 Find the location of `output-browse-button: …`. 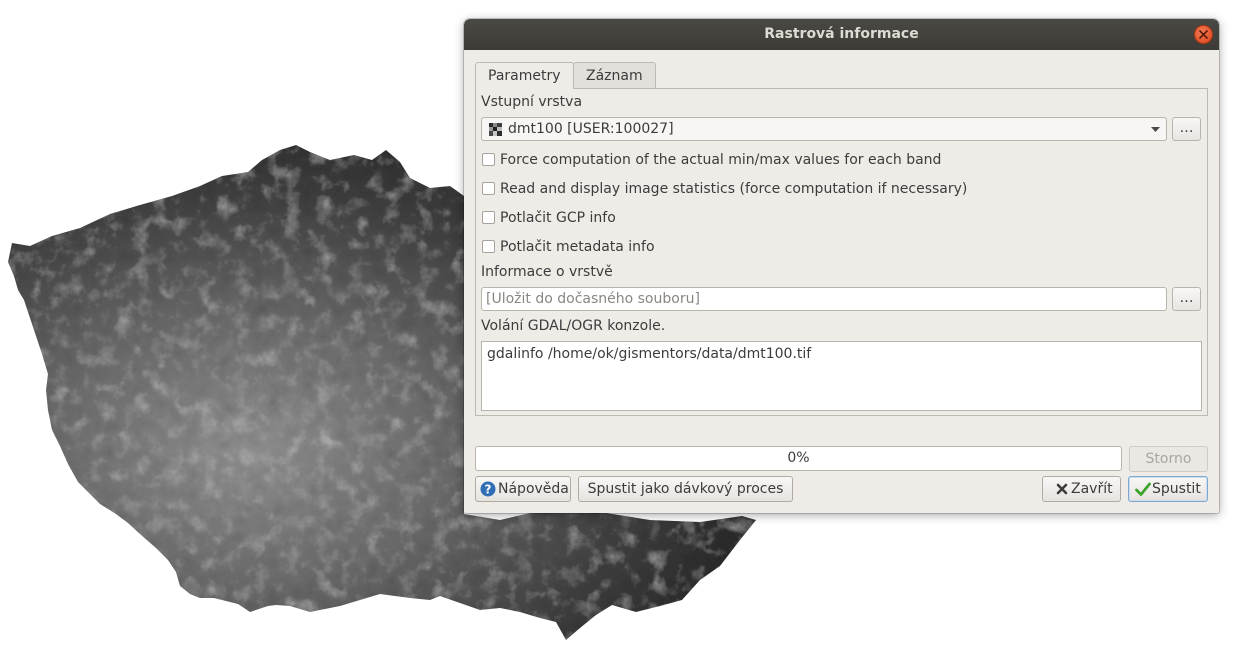

output-browse-button: … is located at coordinates (1186, 299).